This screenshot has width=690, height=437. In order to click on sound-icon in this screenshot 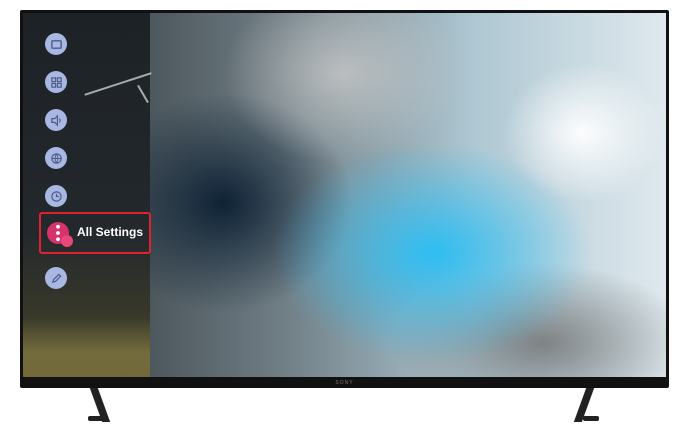, I will do `click(56, 120)`.